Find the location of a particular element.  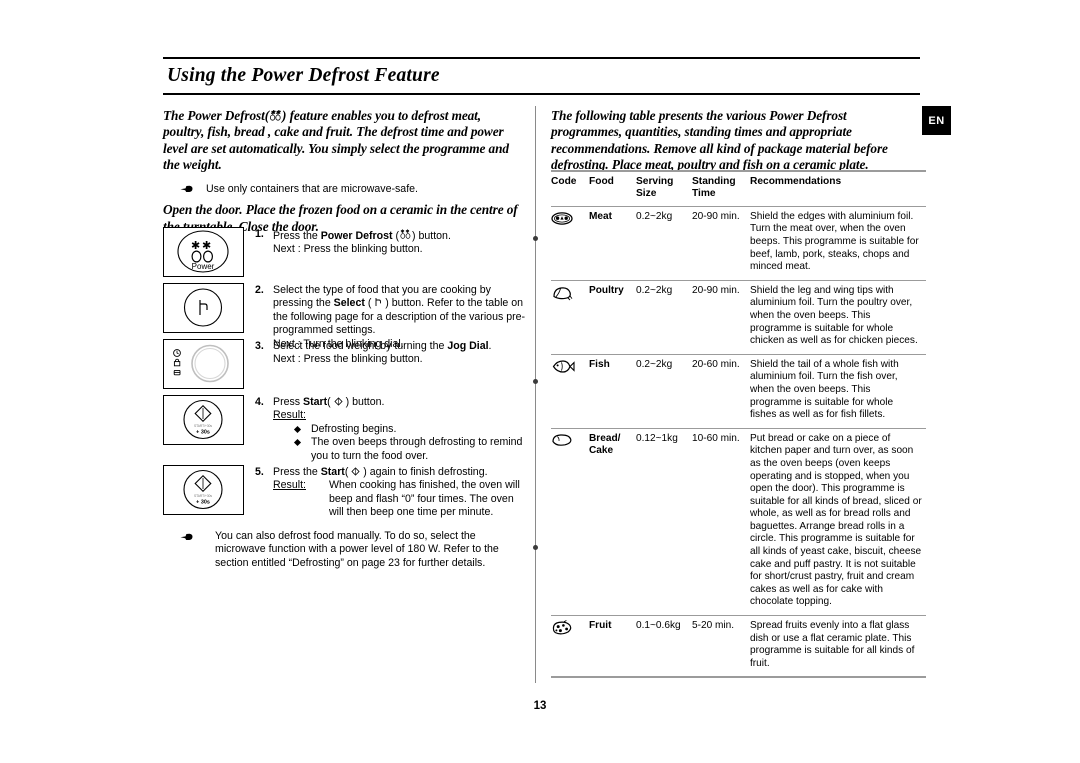

step-3-line2: Next : Press the blinking button. is located at coordinates (348, 359).